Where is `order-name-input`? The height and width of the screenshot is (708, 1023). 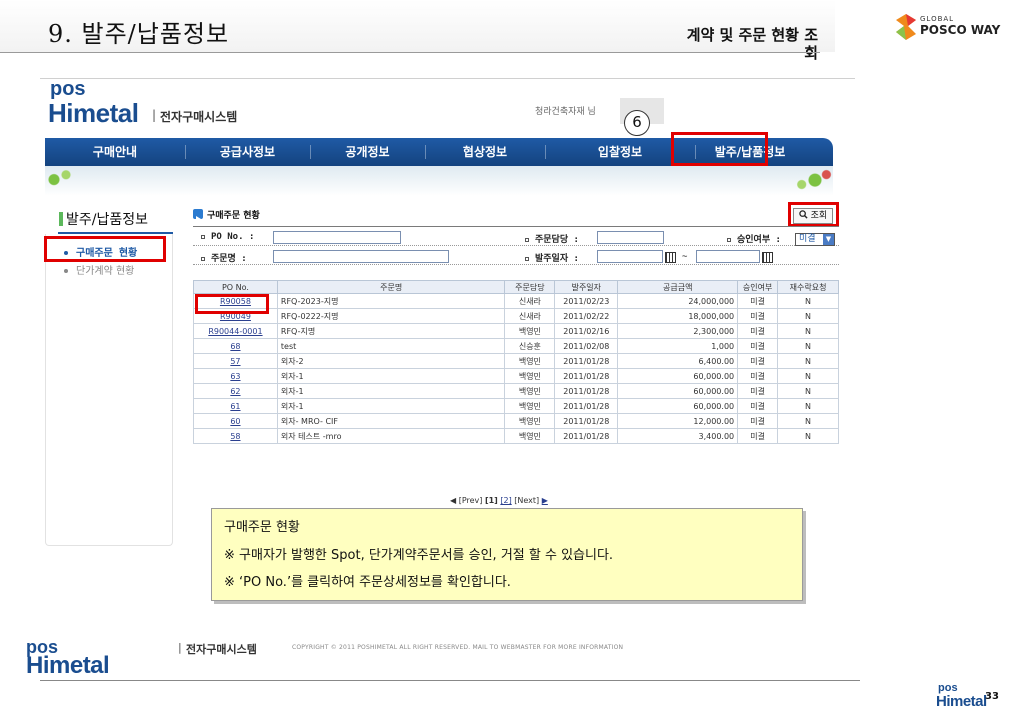 order-name-input is located at coordinates (361, 256).